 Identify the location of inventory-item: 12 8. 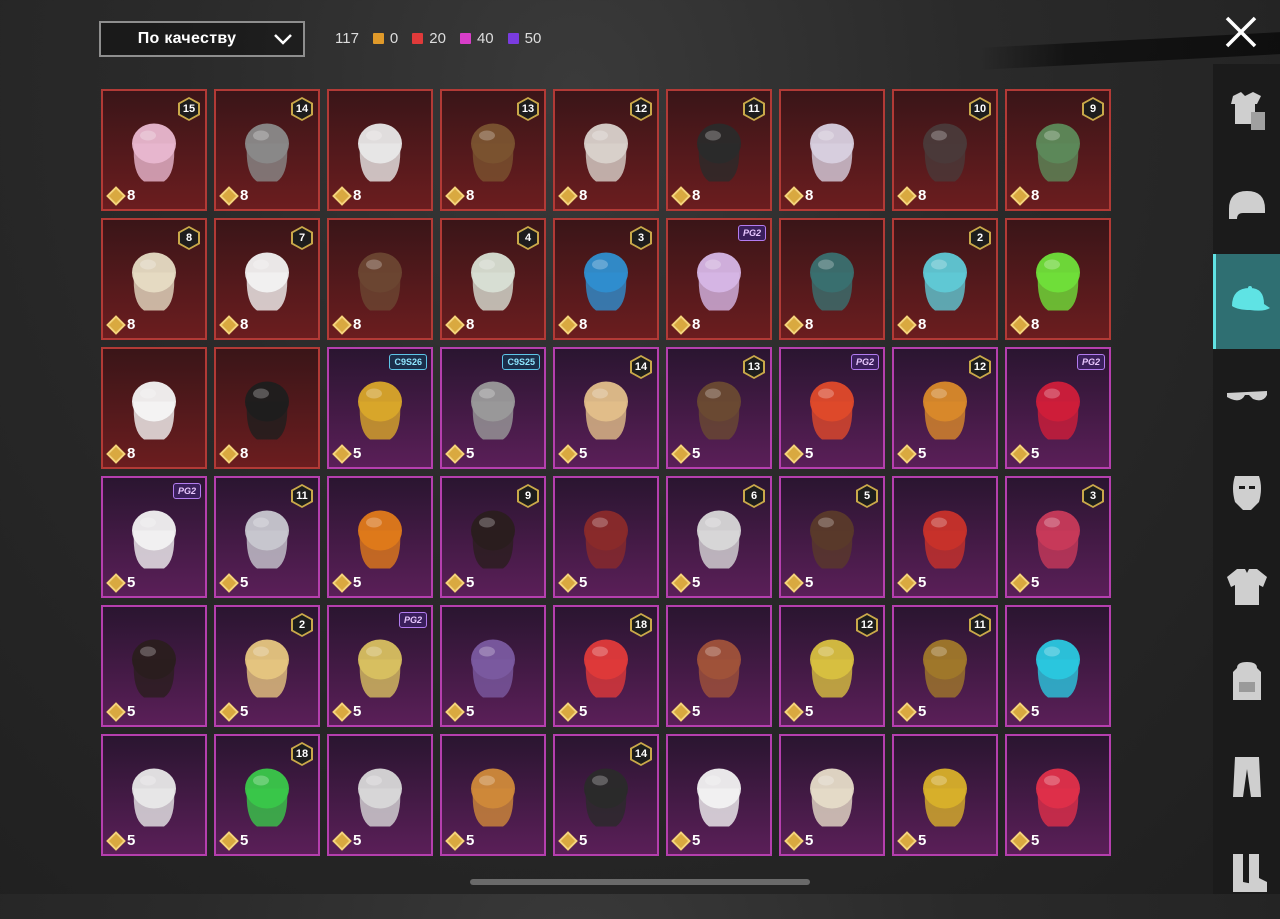
(606, 150).